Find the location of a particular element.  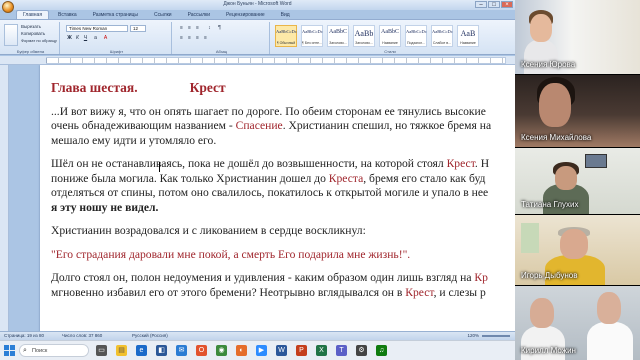

style-sample: AaBbC is located at coordinates (390, 32).